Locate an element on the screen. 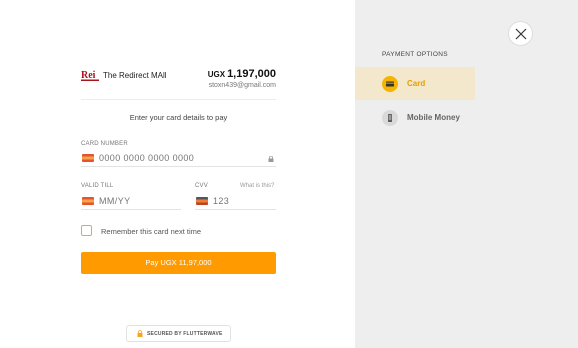 Image resolution: width=578 pixels, height=348 pixels. cvv-field is located at coordinates (235, 203).